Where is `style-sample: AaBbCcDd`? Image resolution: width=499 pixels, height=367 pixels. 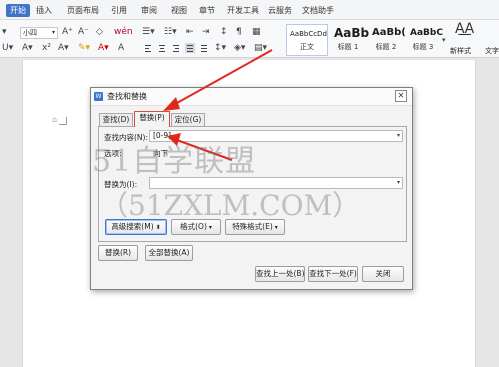 style-sample: AaBbCcDd is located at coordinates (308, 34).